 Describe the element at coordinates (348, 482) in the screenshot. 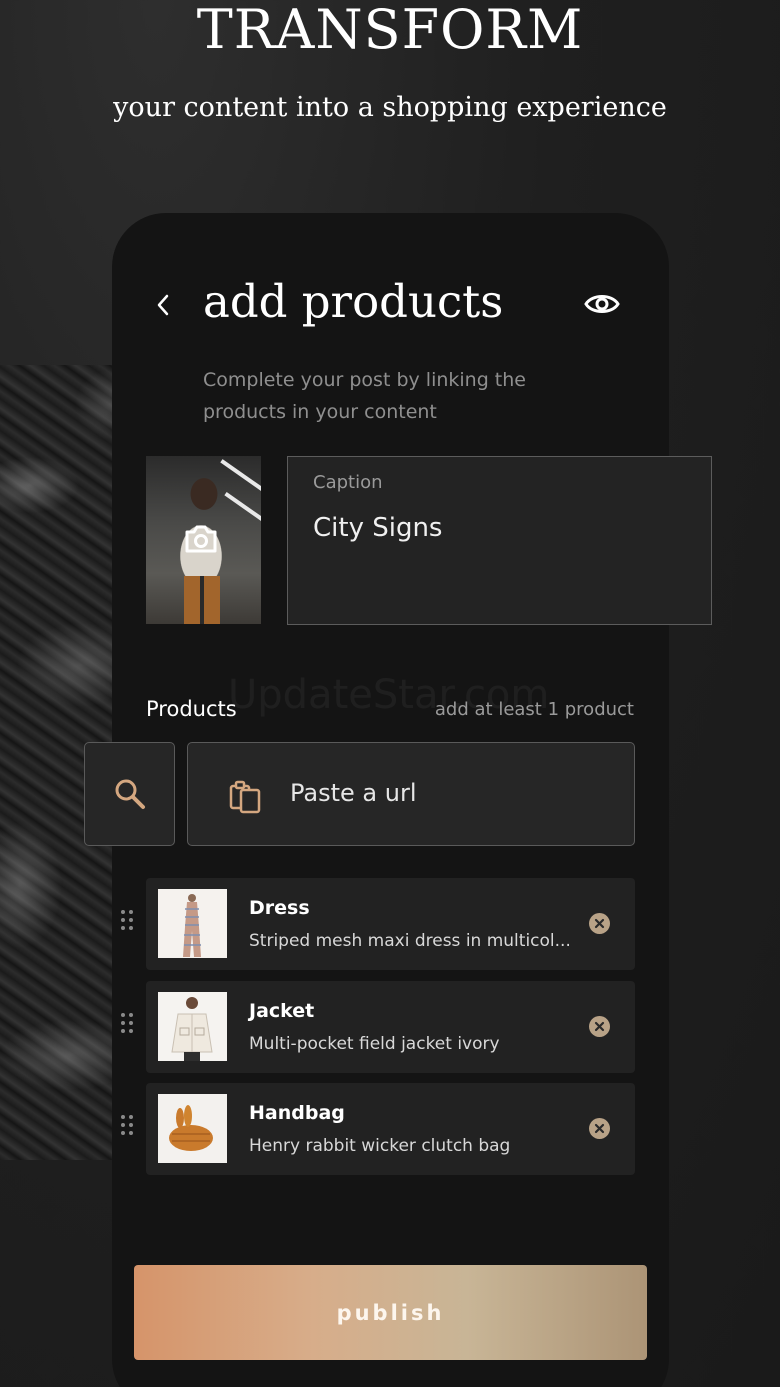

I see `caption-label: Caption` at that location.